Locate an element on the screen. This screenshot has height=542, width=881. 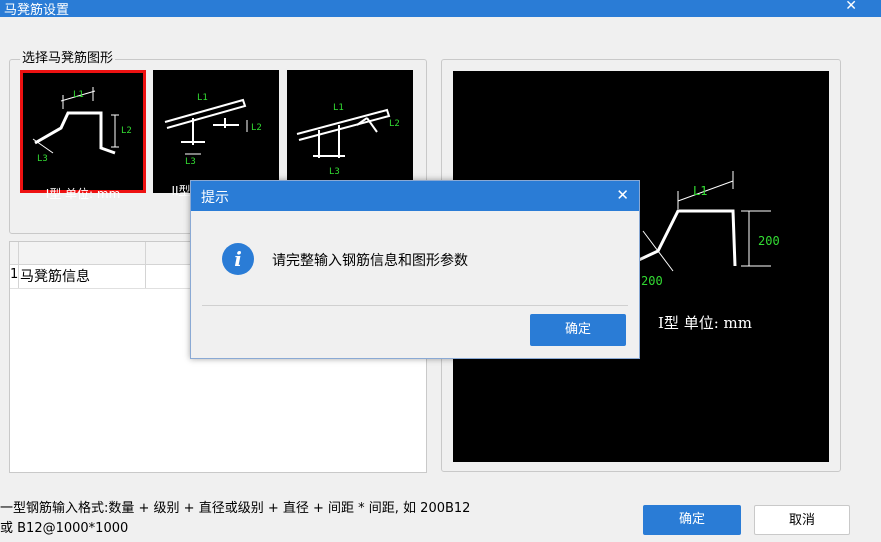
dialog-close-icon: ✕ is located at coordinates (622, 195).